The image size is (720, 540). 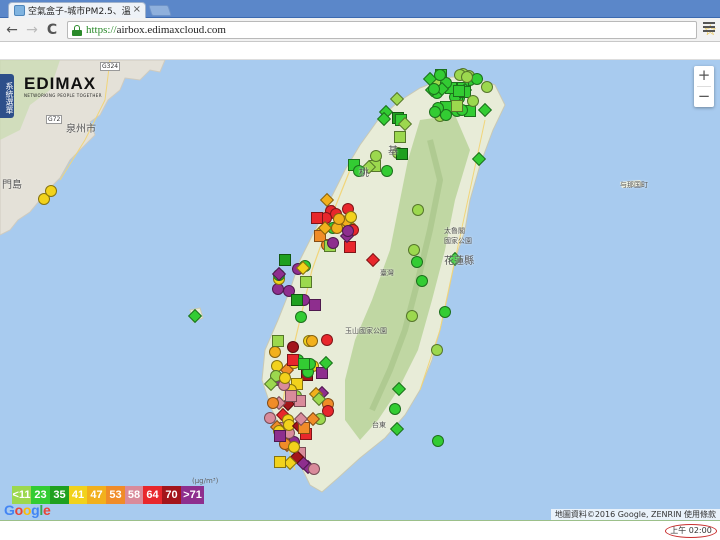 I want to click on legend-item: 70, so click(x=171, y=495).